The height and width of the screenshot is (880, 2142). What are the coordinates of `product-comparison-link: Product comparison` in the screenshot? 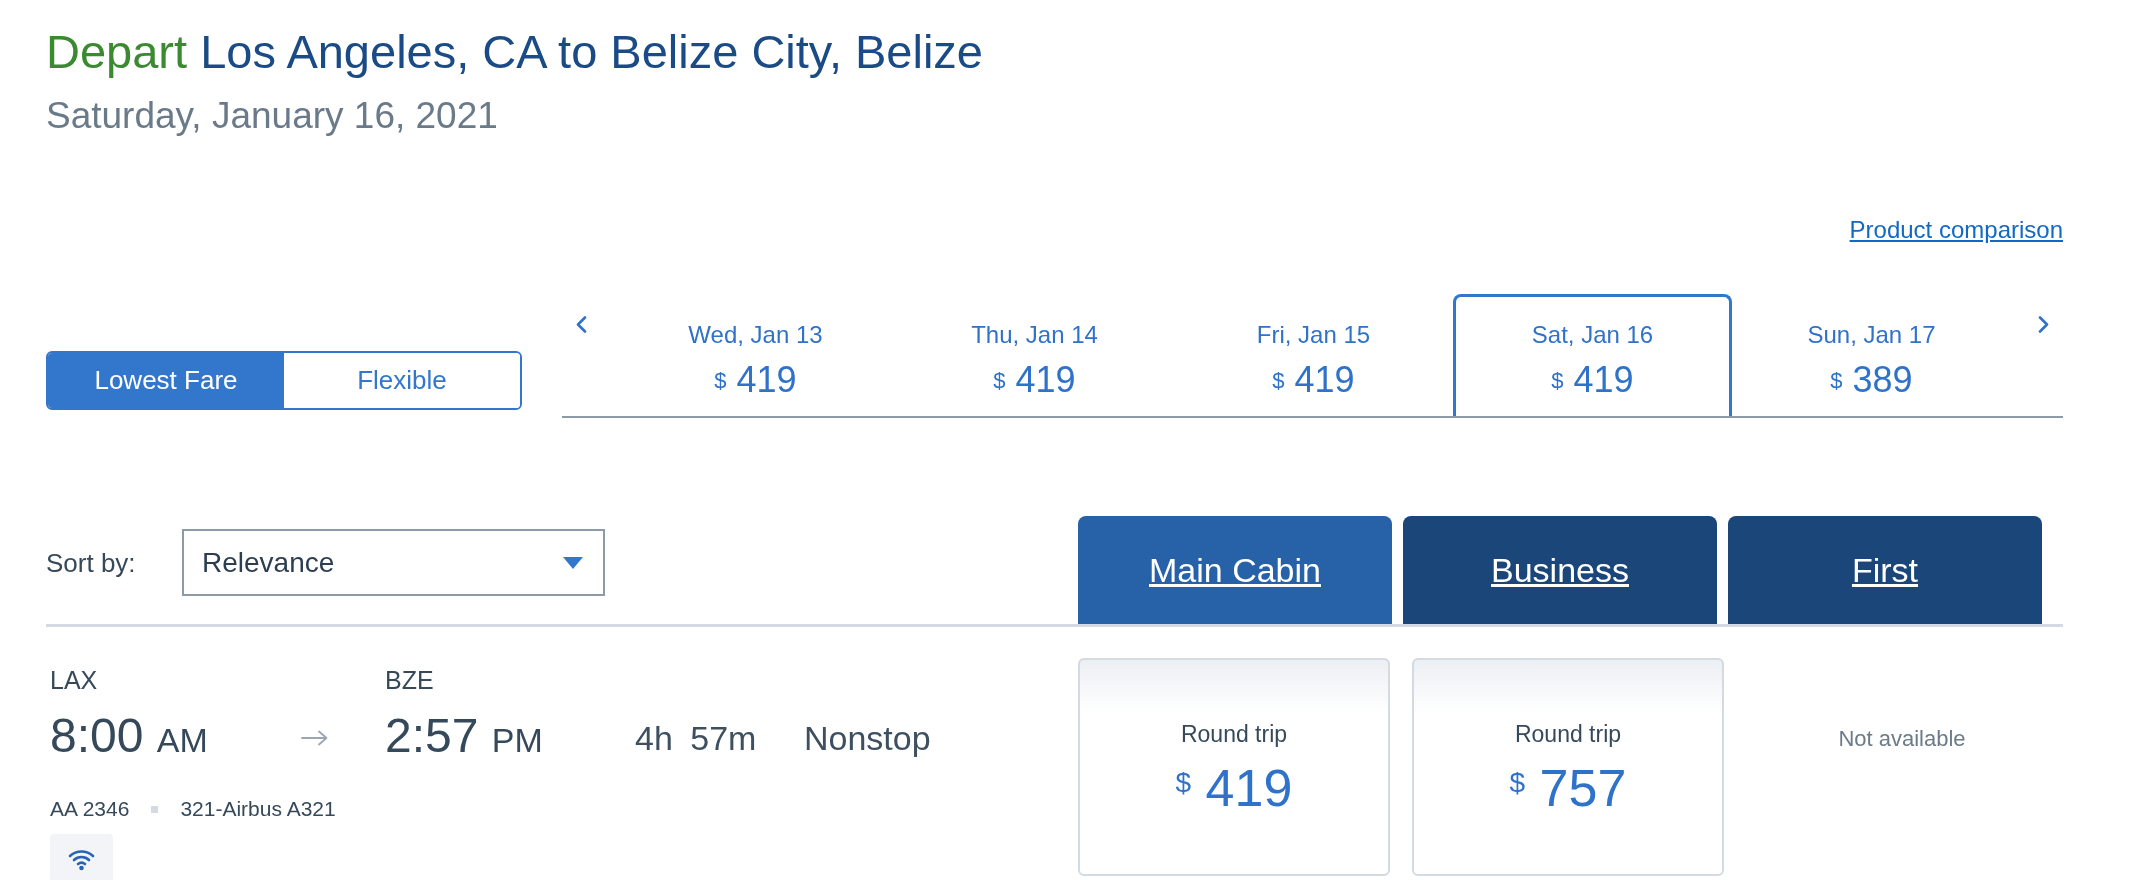 It's located at (1956, 230).